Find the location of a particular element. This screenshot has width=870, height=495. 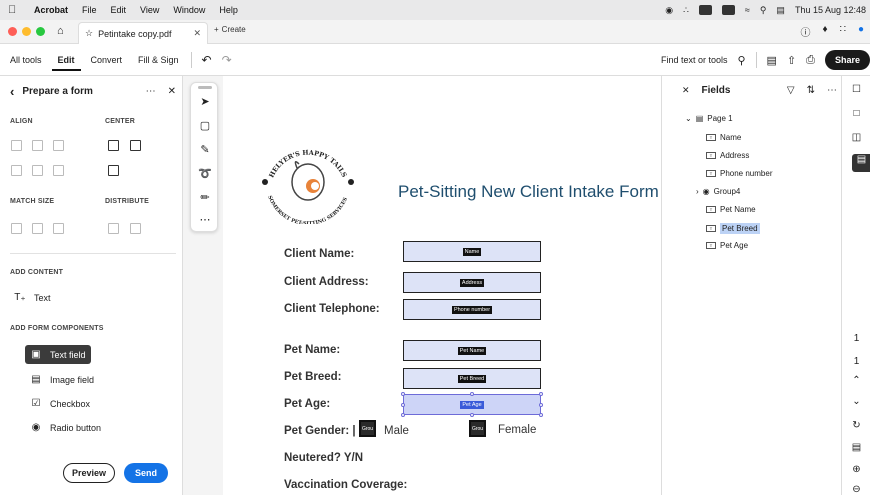

search-icon: ⚲ is located at coordinates (763, 10).